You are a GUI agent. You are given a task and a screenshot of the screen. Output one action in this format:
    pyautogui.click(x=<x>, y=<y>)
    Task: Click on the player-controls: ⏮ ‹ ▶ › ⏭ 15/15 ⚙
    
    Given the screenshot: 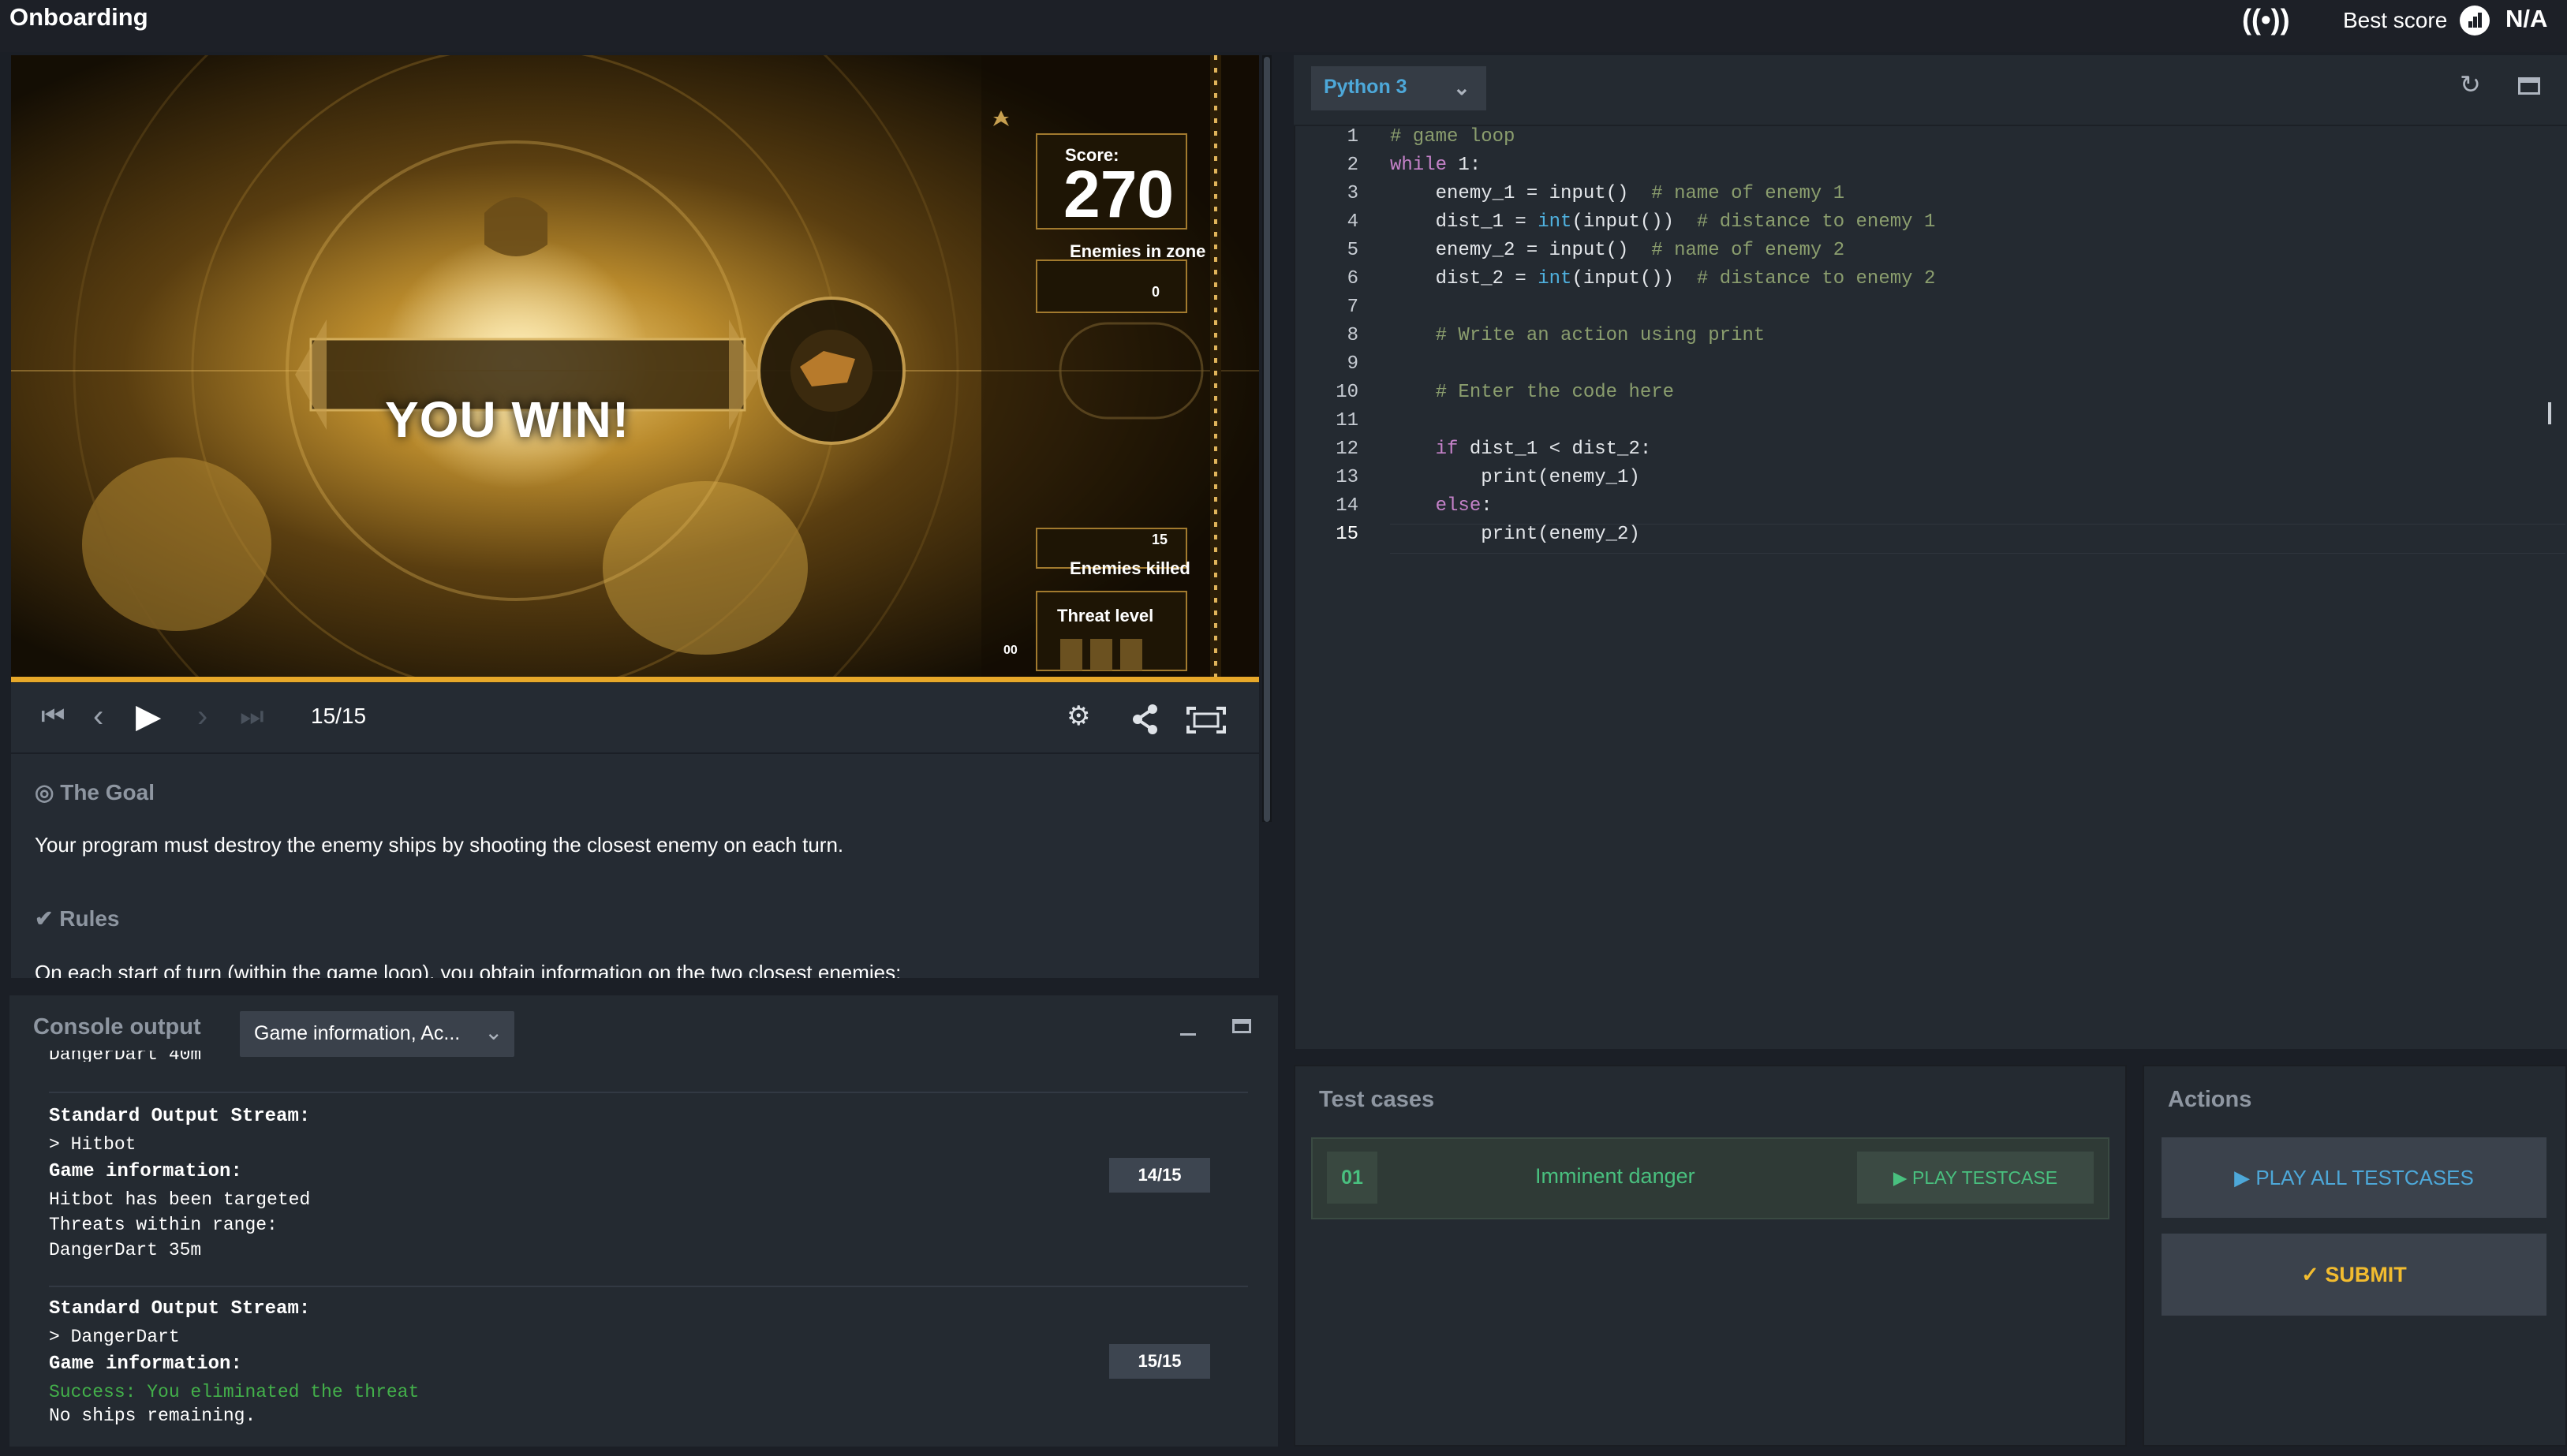 What is the action you would take?
    pyautogui.click(x=635, y=717)
    